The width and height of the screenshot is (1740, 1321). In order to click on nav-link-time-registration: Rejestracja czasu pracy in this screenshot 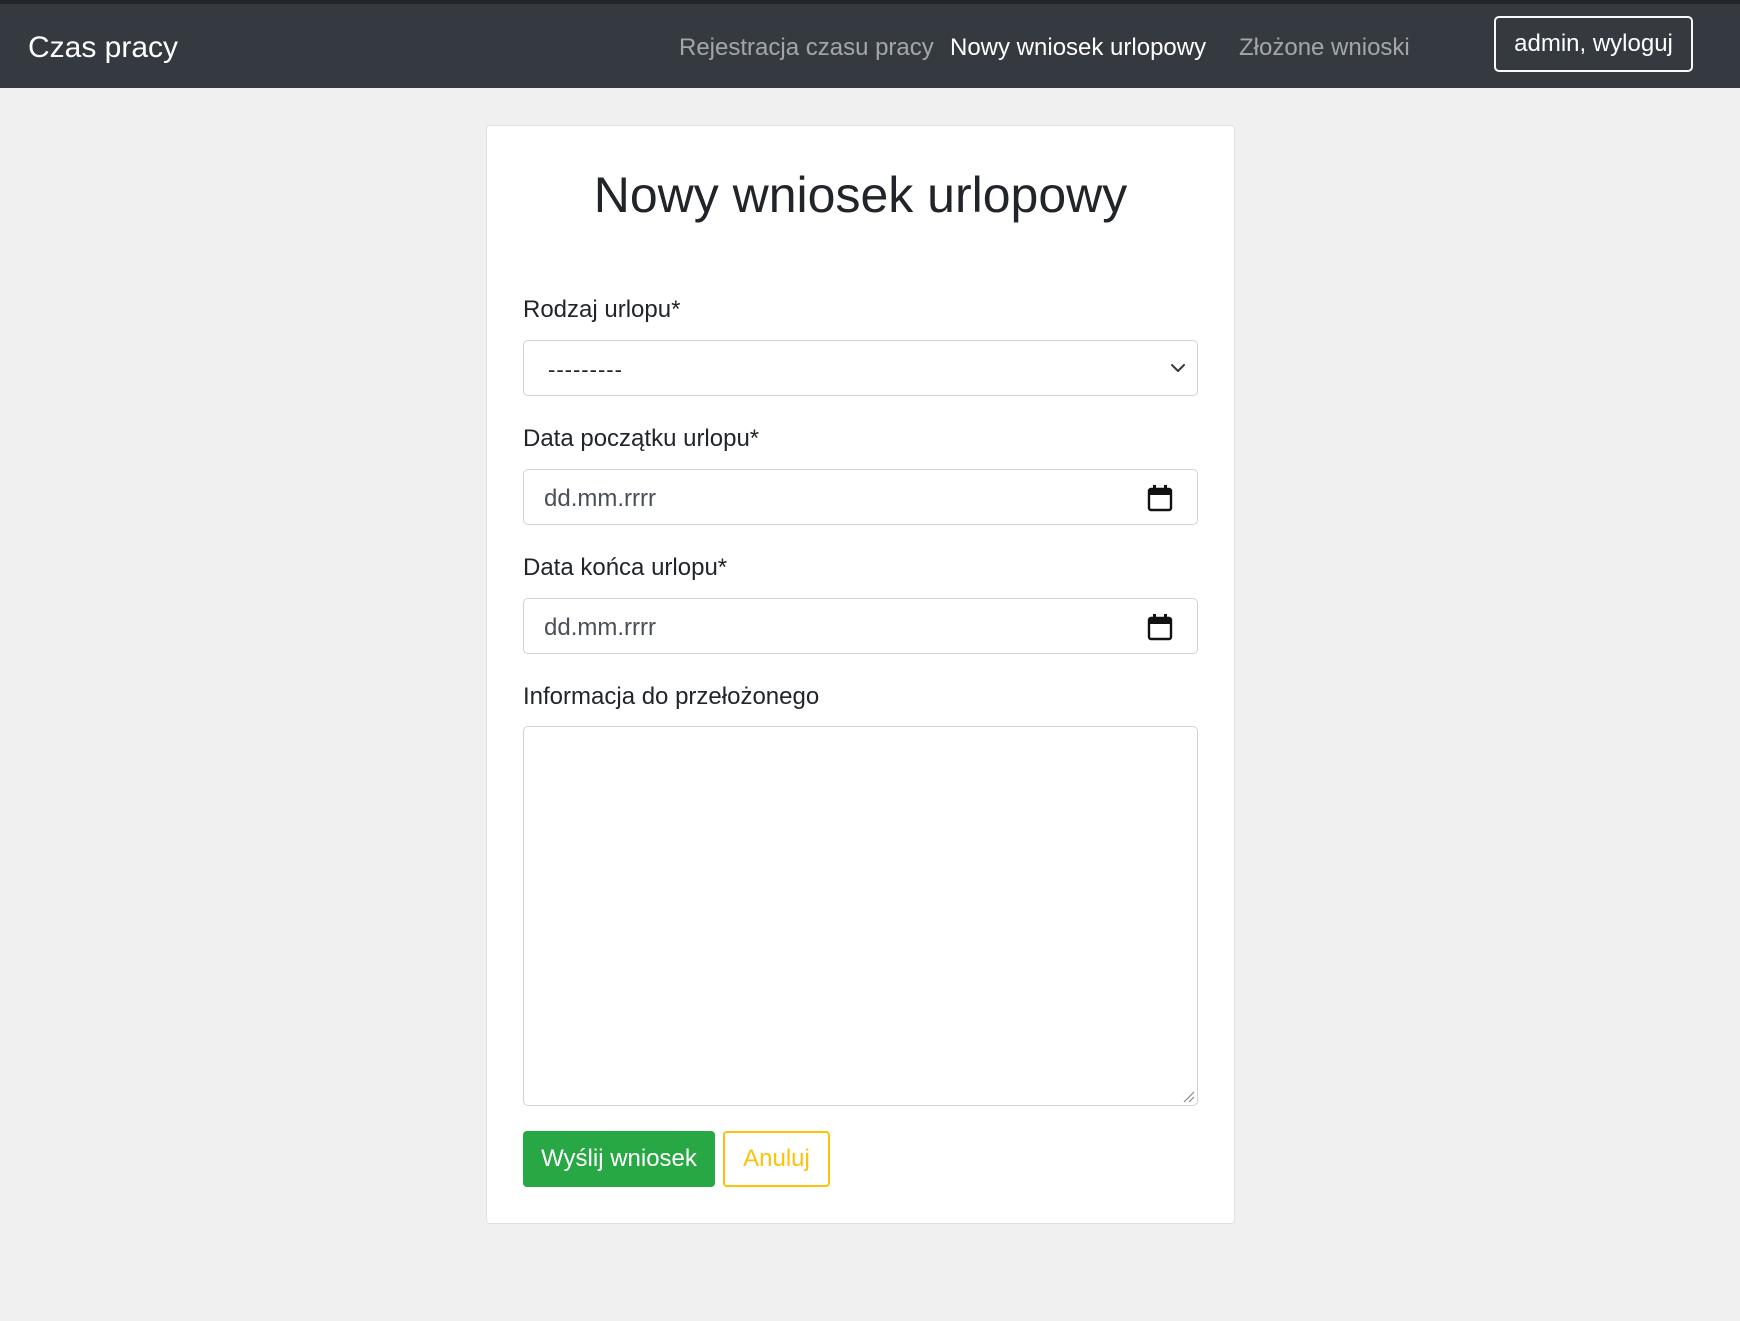, I will do `click(806, 46)`.